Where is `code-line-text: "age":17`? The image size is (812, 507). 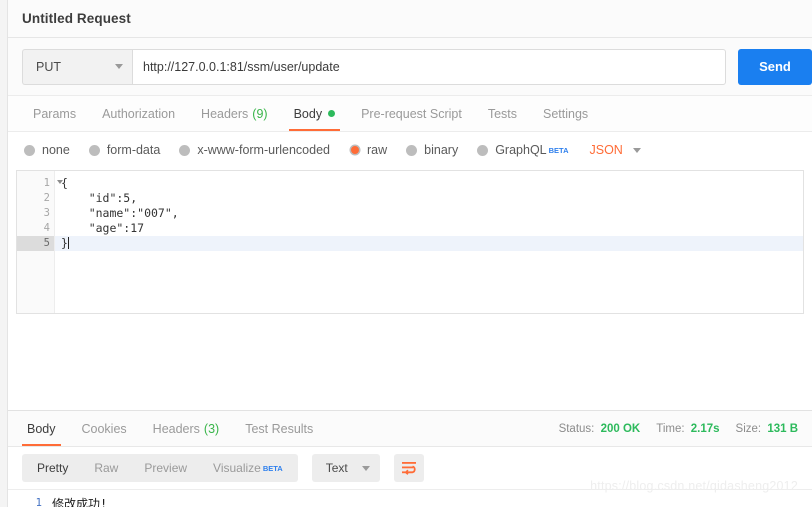
code-line-text: "age":17 is located at coordinates (103, 228).